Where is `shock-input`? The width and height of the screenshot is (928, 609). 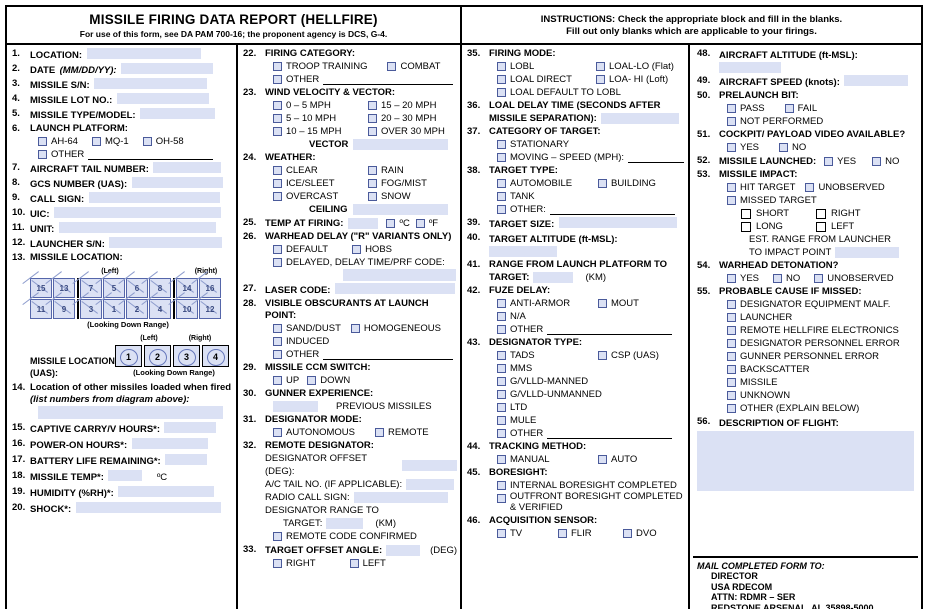
shock-input is located at coordinates (148, 507).